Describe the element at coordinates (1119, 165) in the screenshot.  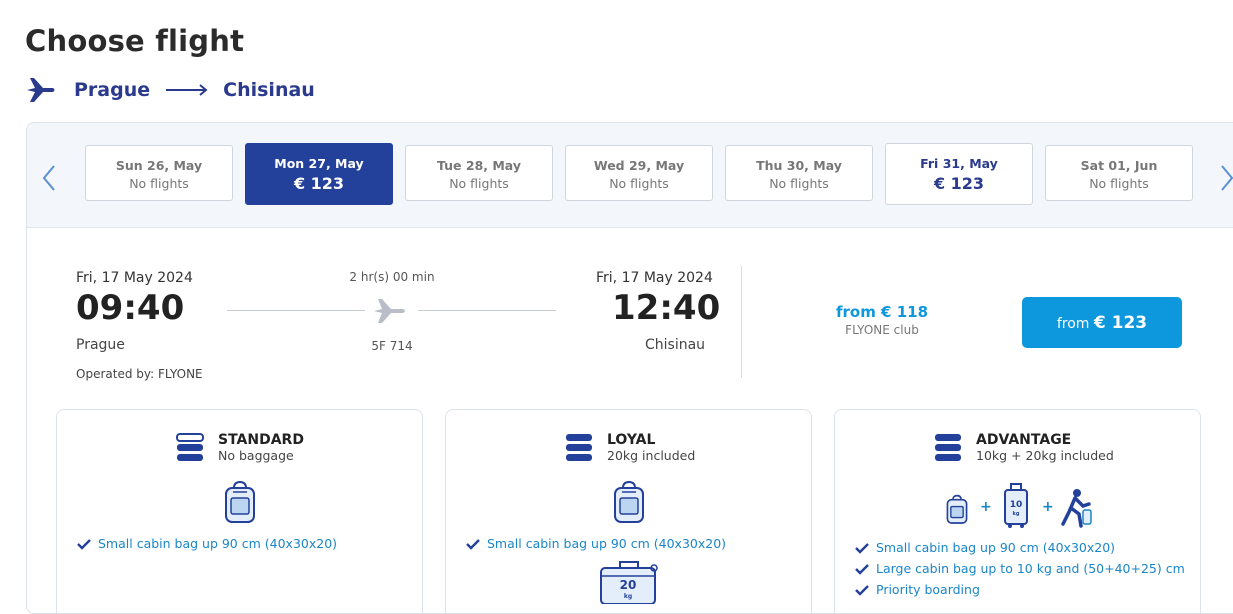
I see `date-label: Sat 01, Jun` at that location.